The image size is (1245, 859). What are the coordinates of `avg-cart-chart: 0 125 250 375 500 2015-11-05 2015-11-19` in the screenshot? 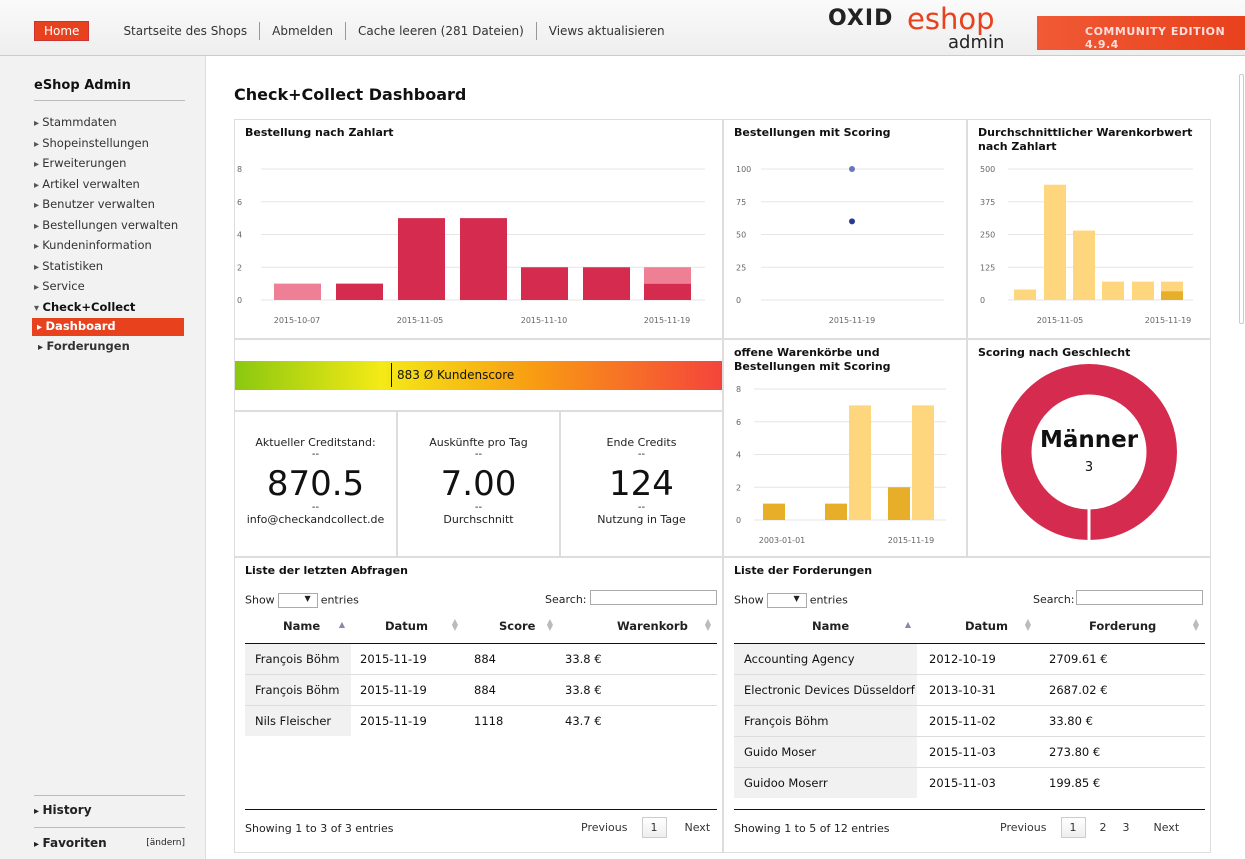 It's located at (1086, 245).